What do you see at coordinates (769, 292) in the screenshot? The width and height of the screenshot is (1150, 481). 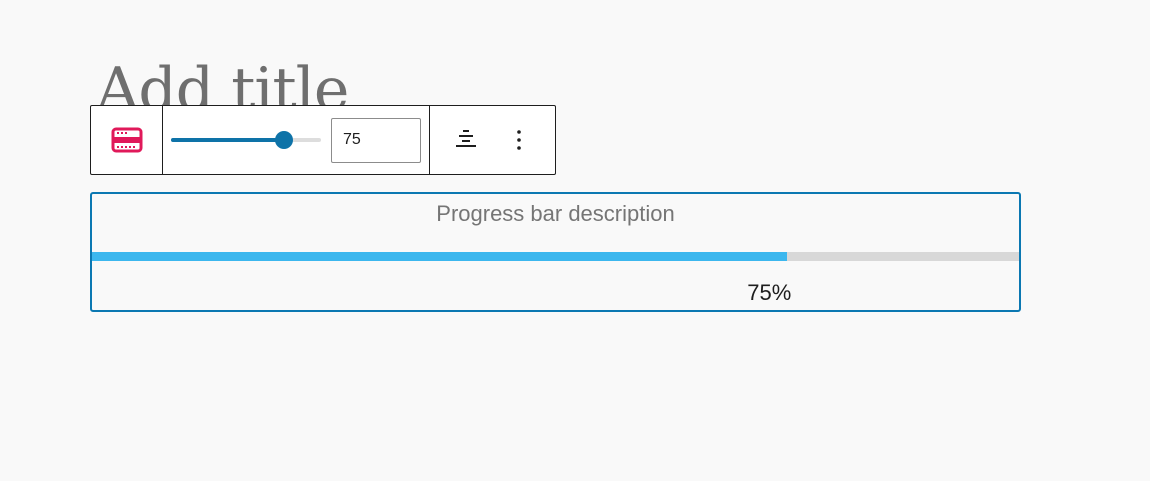 I see `progress-percent-label: 75%` at bounding box center [769, 292].